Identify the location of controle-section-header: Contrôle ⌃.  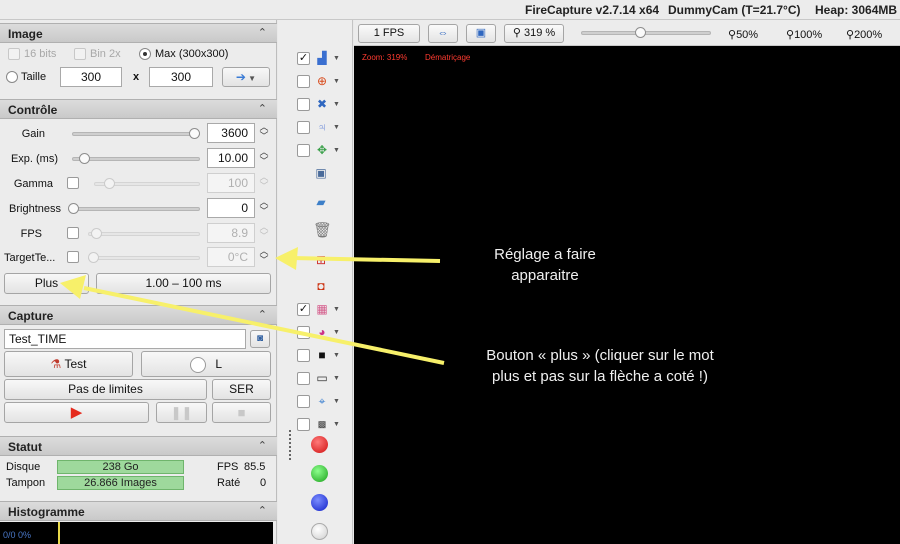
(138, 109).